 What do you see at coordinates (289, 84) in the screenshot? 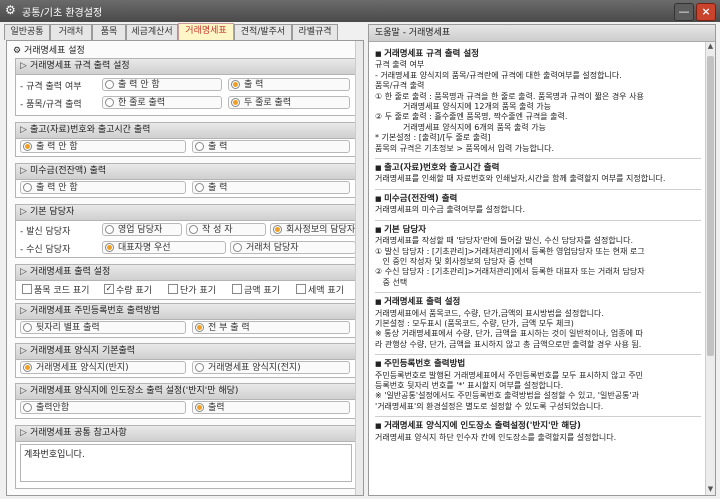
I see `radio-spec-output: 출 력` at bounding box center [289, 84].